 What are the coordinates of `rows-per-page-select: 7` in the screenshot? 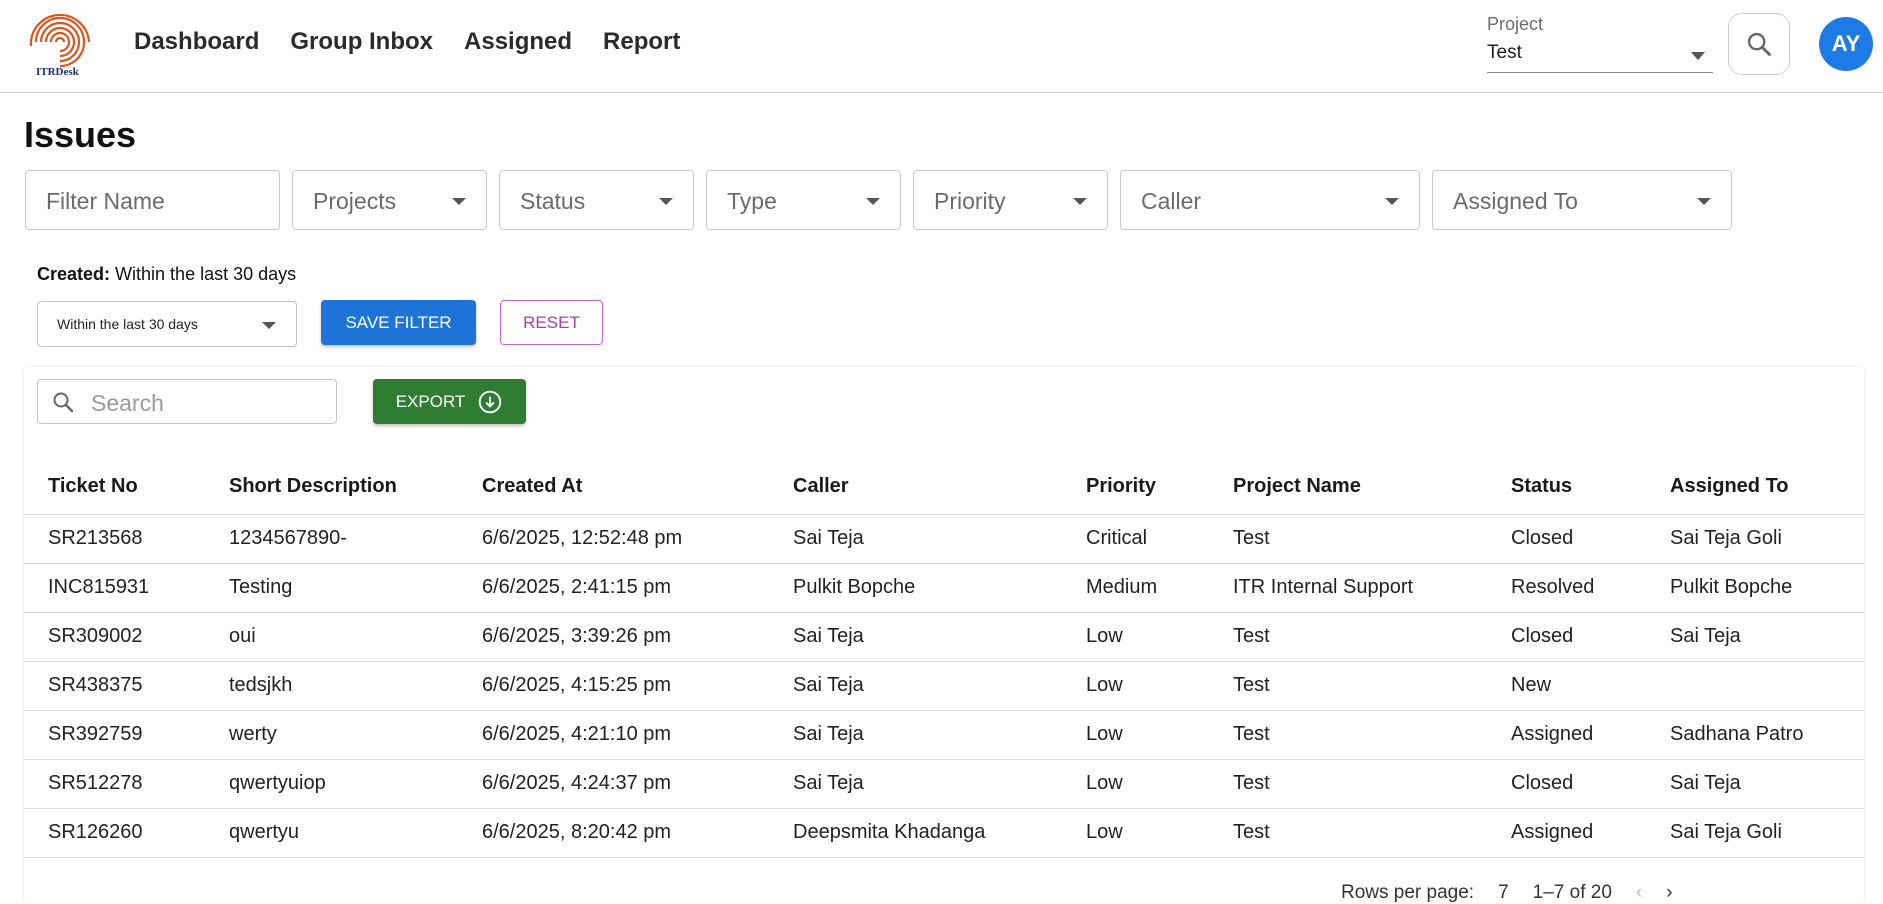 It's located at (1503, 893).